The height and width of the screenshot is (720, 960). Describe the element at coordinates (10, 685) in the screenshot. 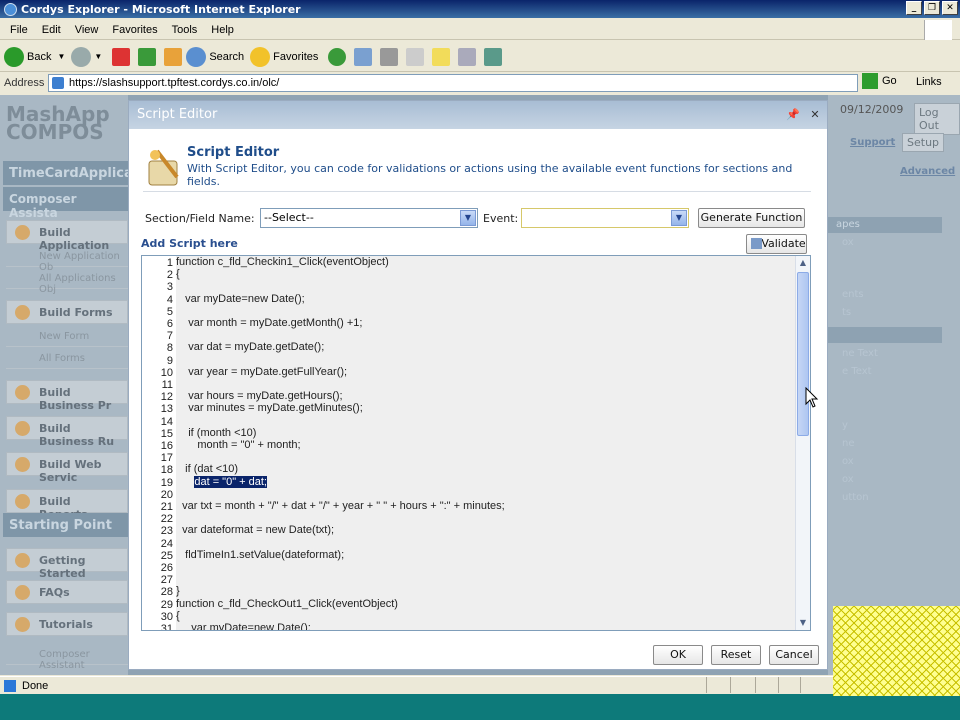

I see `page-icon` at that location.